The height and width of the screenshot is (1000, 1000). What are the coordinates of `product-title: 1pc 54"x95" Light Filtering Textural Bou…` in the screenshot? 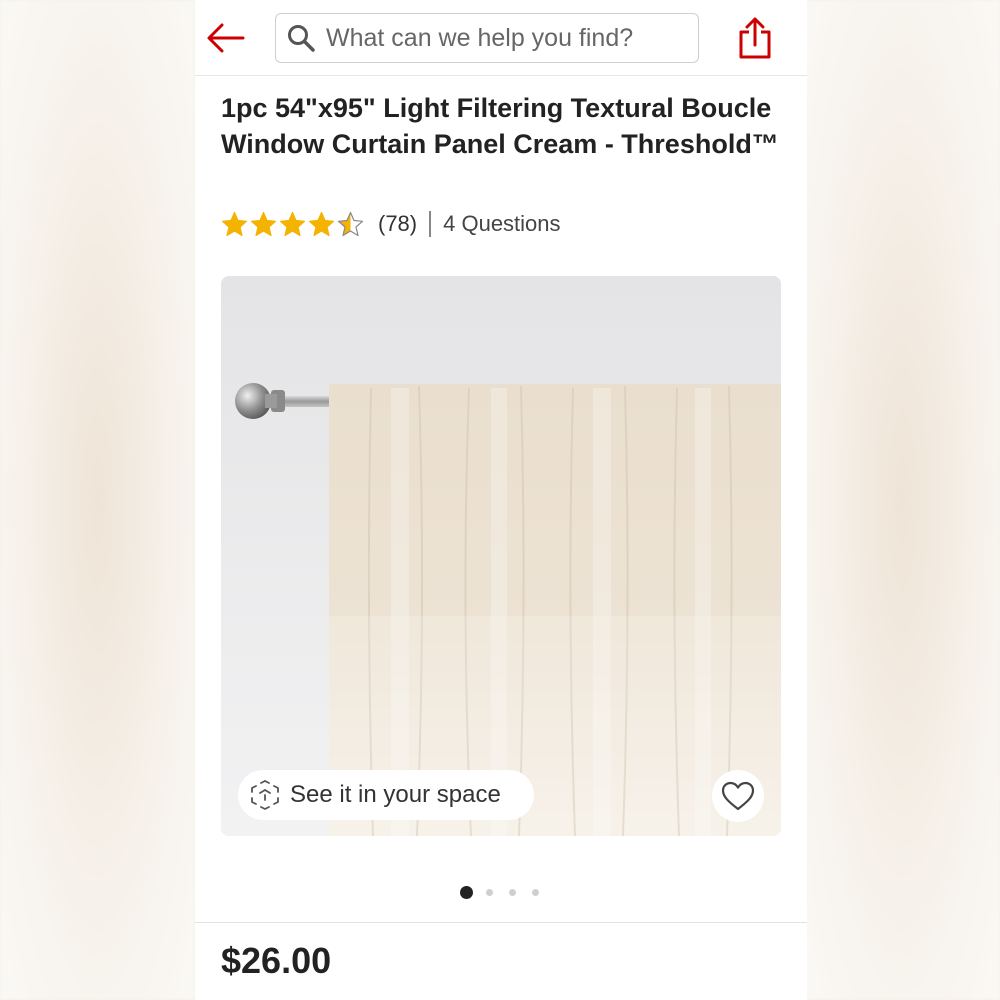 It's located at (500, 126).